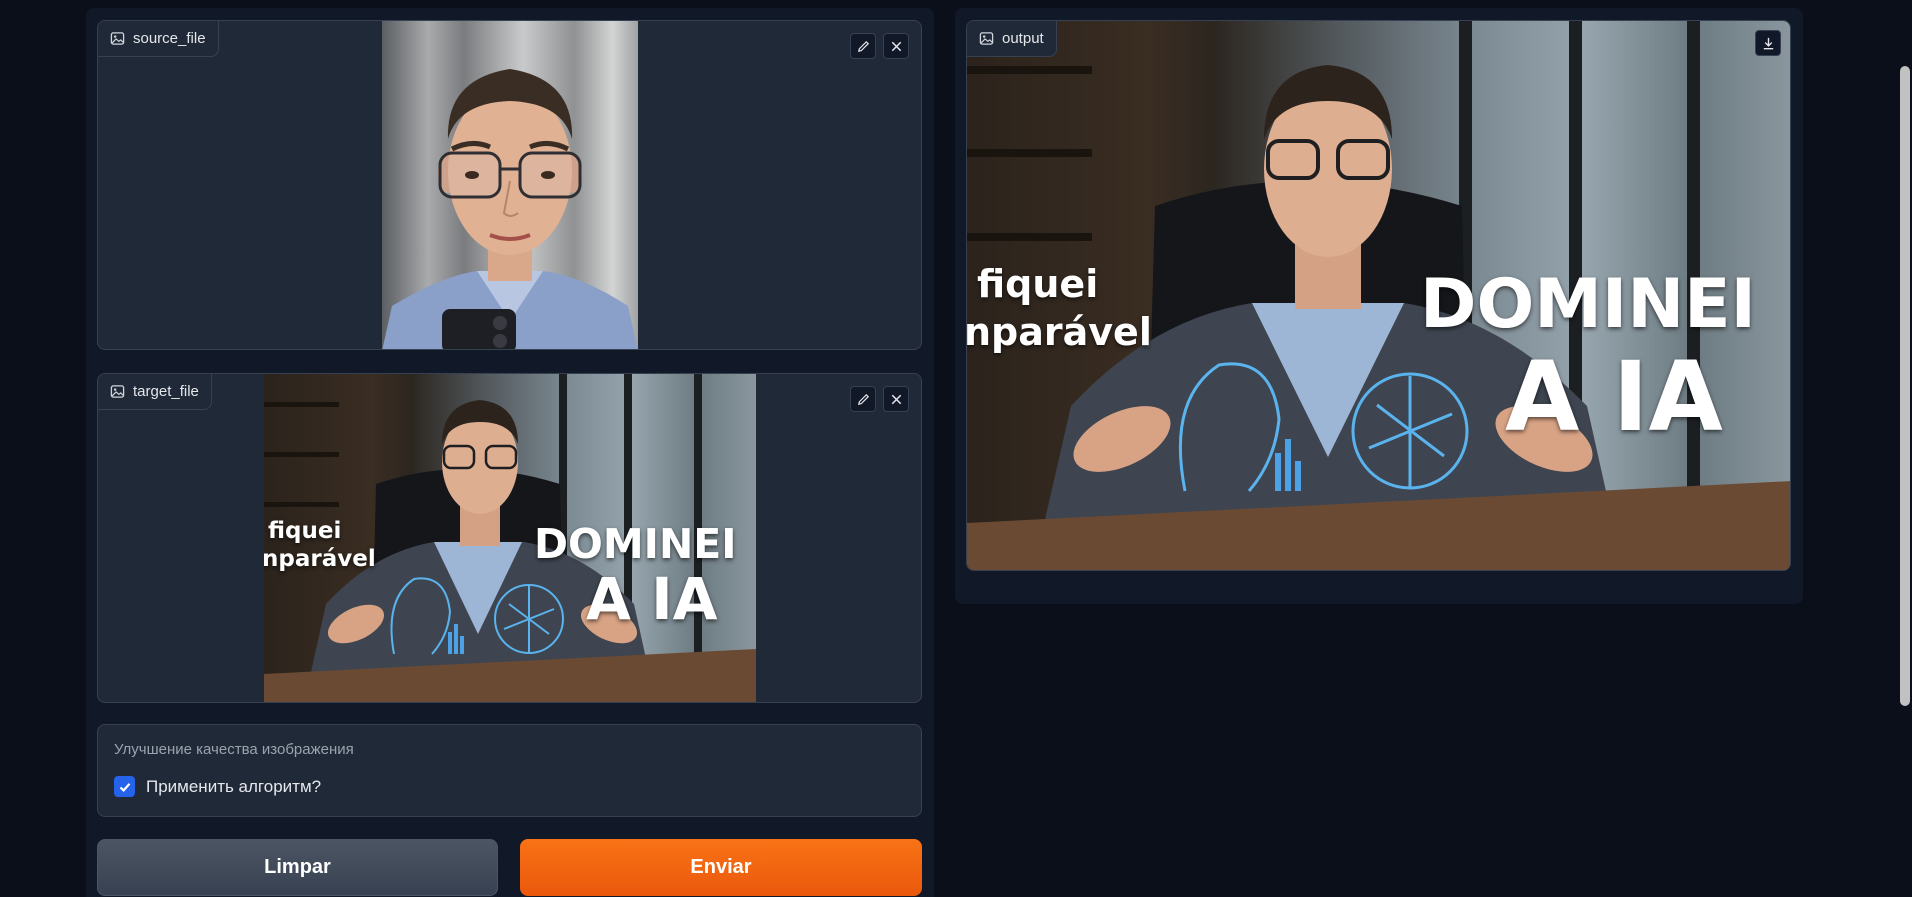  Describe the element at coordinates (234, 786) in the screenshot. I see `apply-algorithm-label: Применить алгоритм?` at that location.